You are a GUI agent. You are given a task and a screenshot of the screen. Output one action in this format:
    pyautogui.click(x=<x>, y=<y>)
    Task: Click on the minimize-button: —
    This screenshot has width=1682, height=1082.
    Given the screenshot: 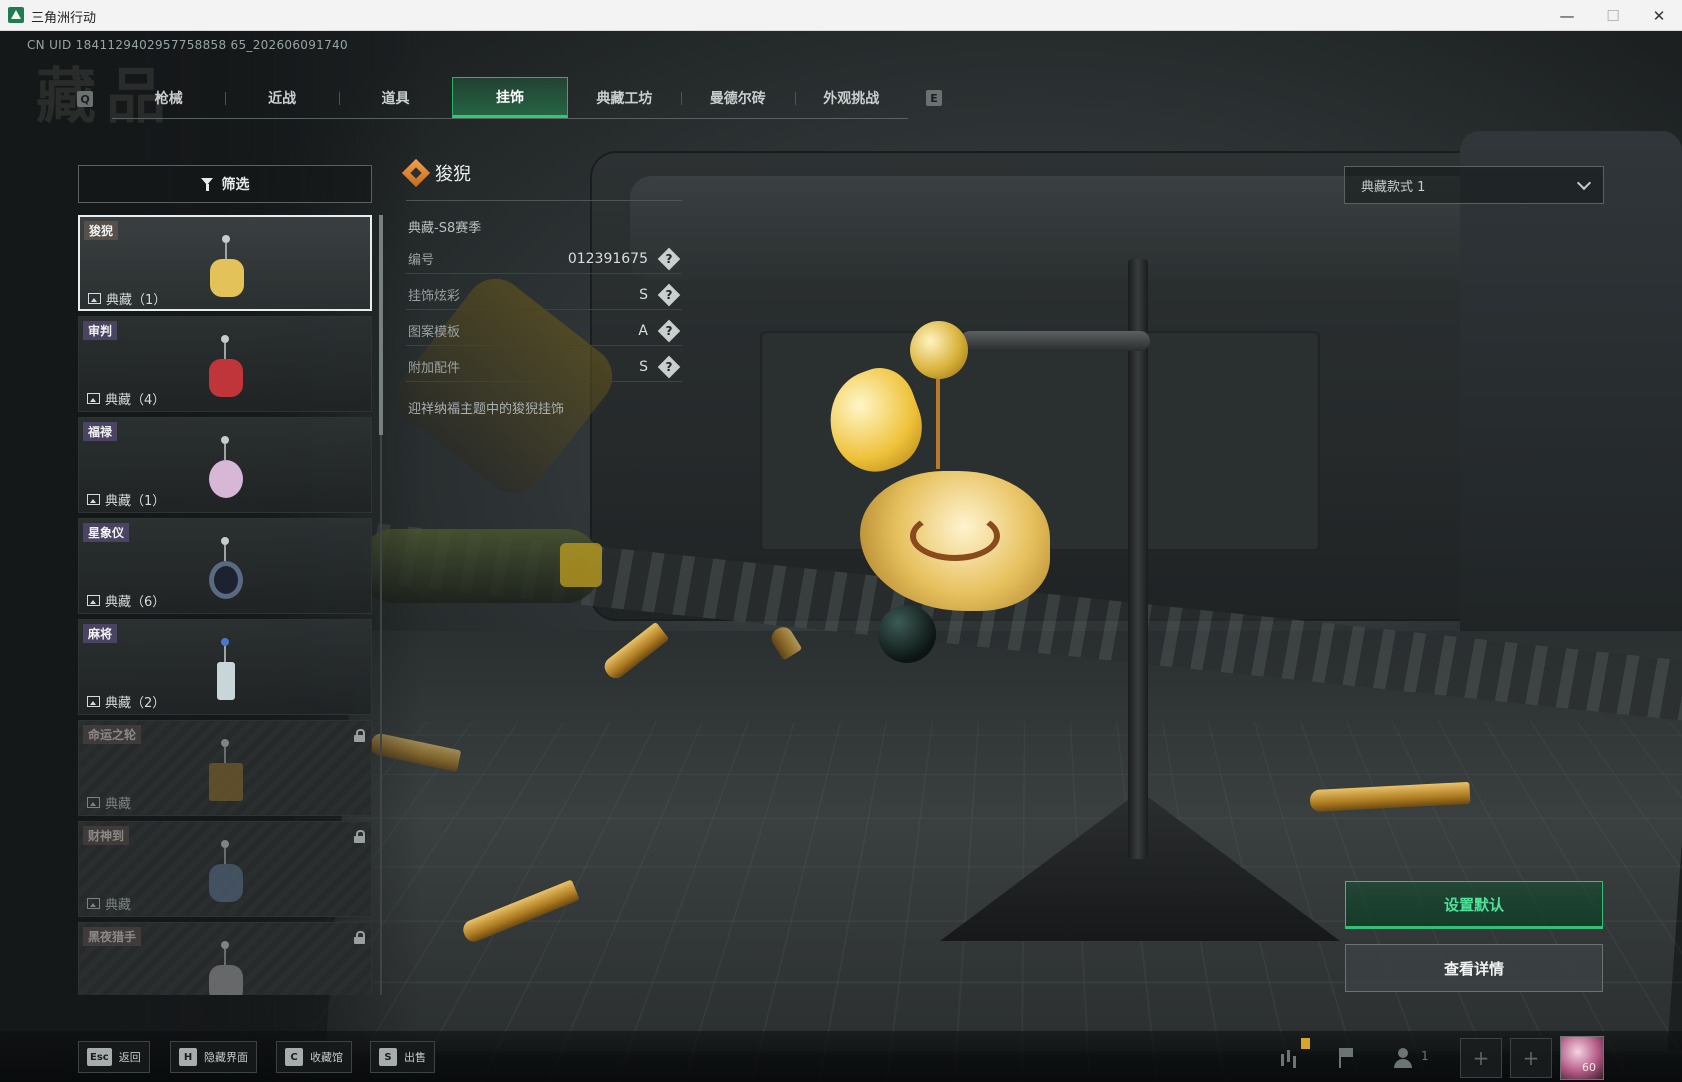 What is the action you would take?
    pyautogui.click(x=1567, y=15)
    